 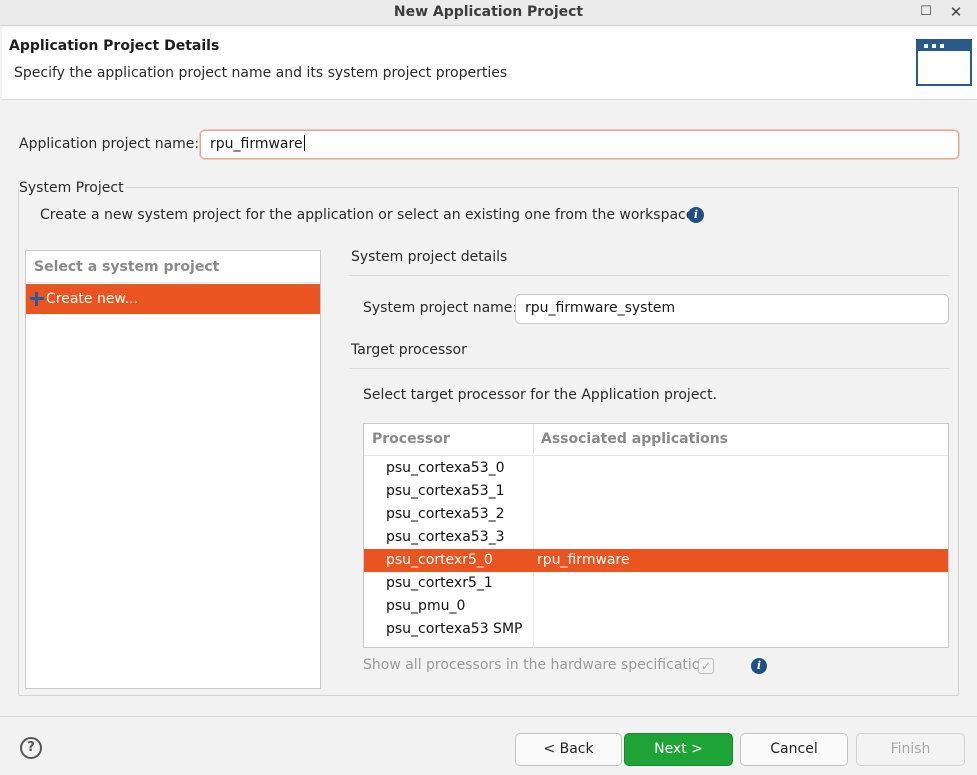 What do you see at coordinates (706, 666) in the screenshot?
I see `show-all-processors-checkbox: ✓` at bounding box center [706, 666].